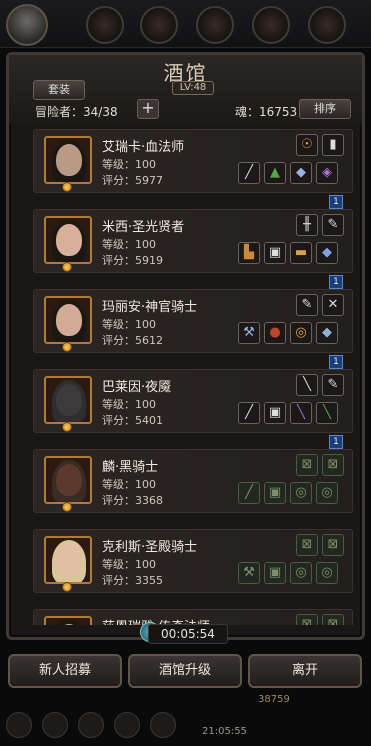 The width and height of the screenshot is (371, 746). Describe the element at coordinates (307, 385) in the screenshot. I see `blade-item-icon: ╲` at that location.